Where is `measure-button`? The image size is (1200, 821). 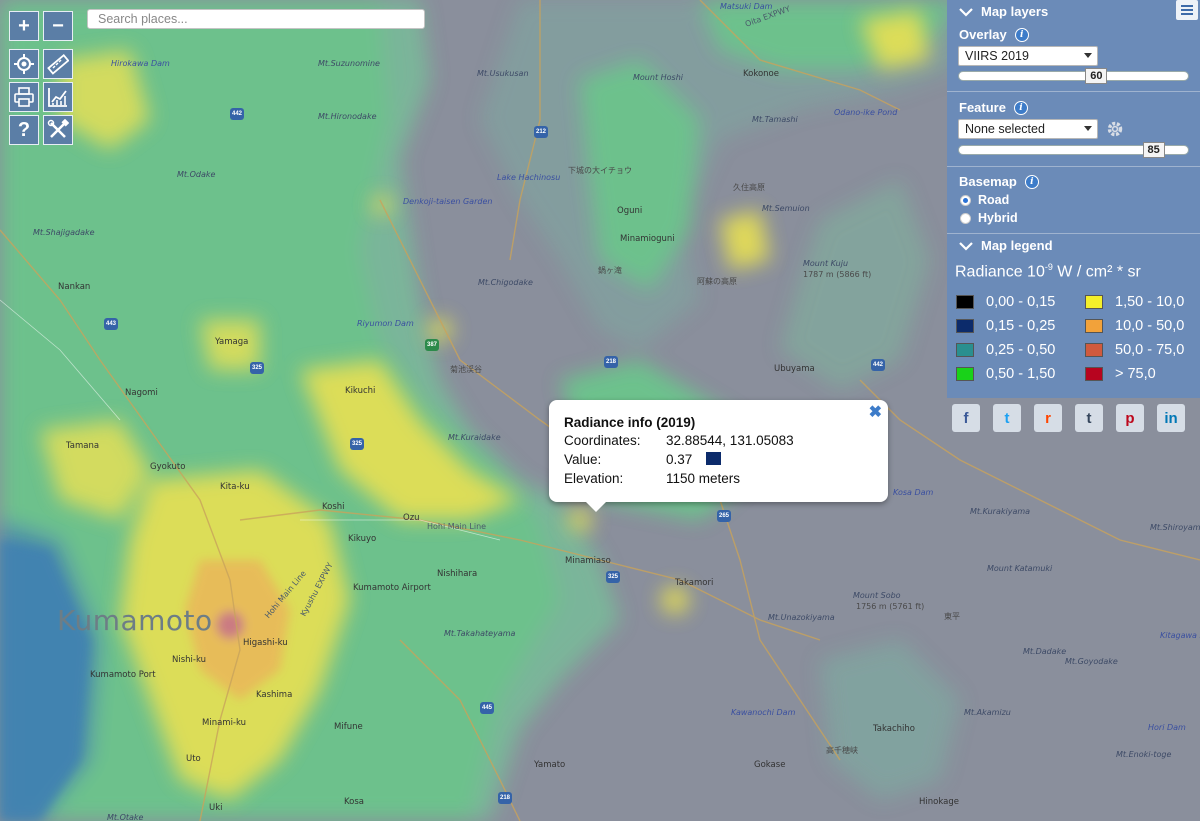 measure-button is located at coordinates (58, 64).